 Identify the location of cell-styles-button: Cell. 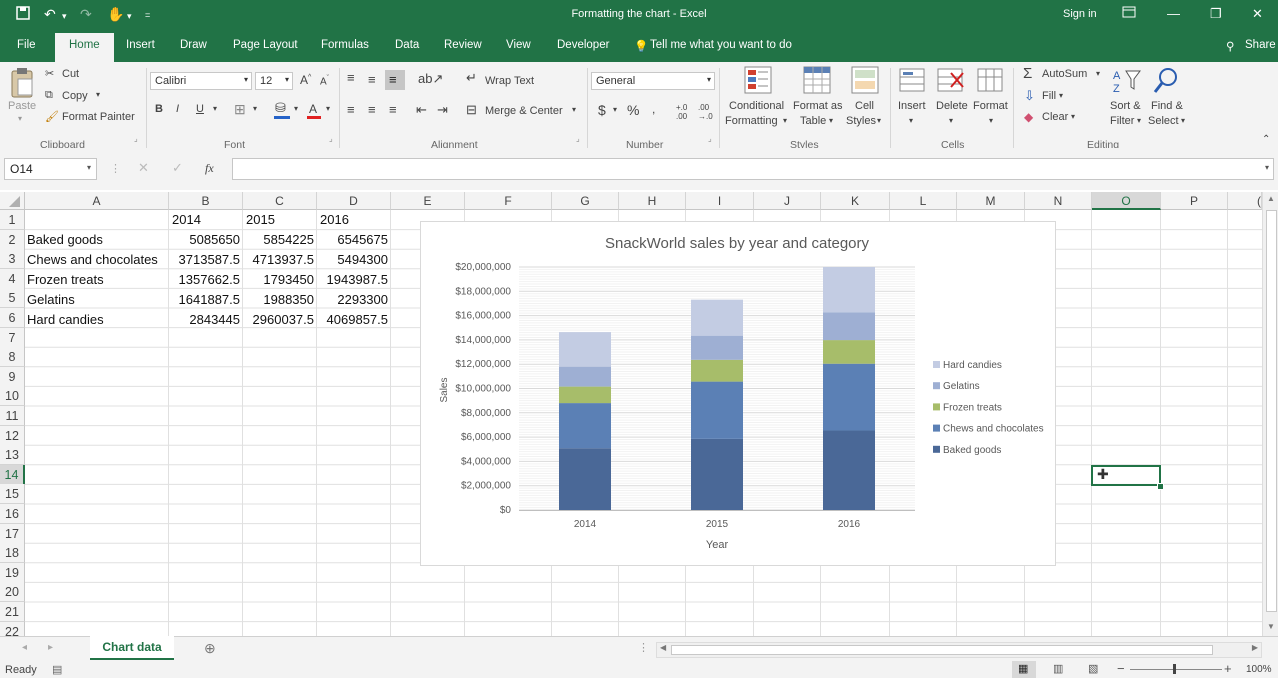
(864, 106).